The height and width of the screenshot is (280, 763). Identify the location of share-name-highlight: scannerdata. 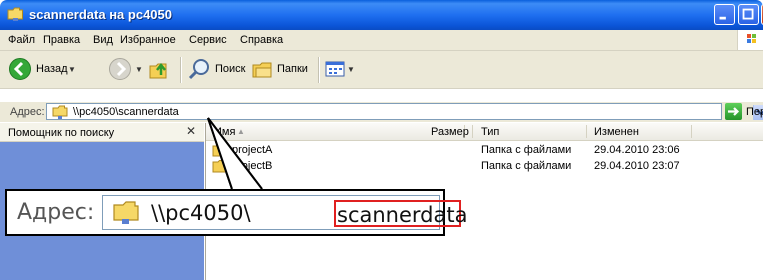
(400, 213).